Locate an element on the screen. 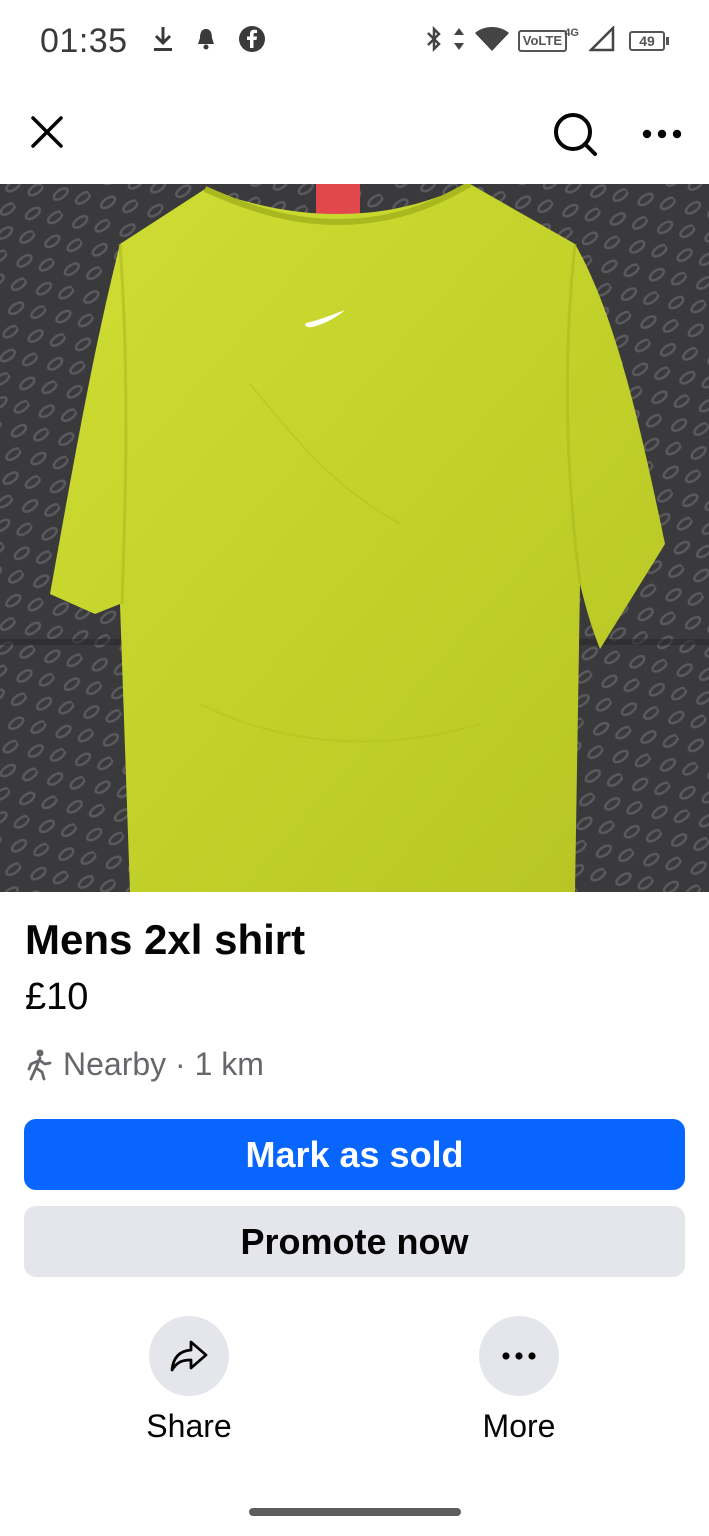 This screenshot has width=709, height=1536. close-icon is located at coordinates (47, 132).